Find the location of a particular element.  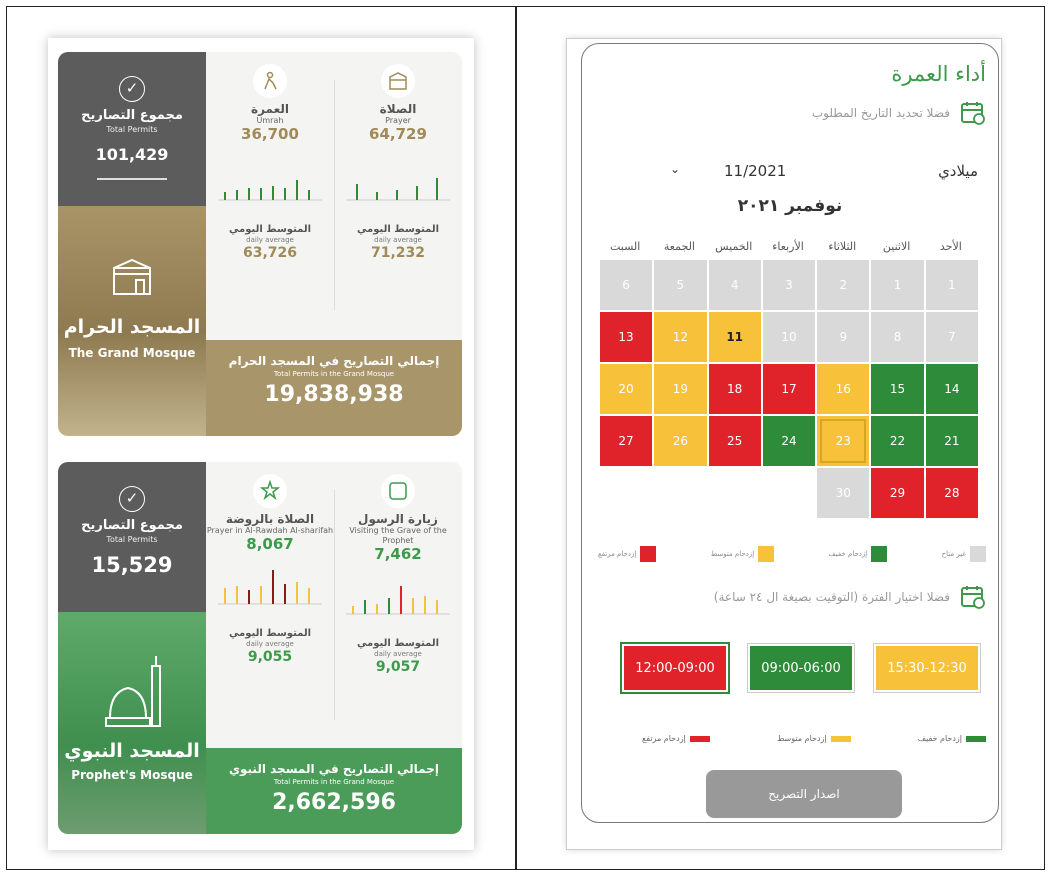

issue-permit-button: اصدار التصريح is located at coordinates (804, 794).